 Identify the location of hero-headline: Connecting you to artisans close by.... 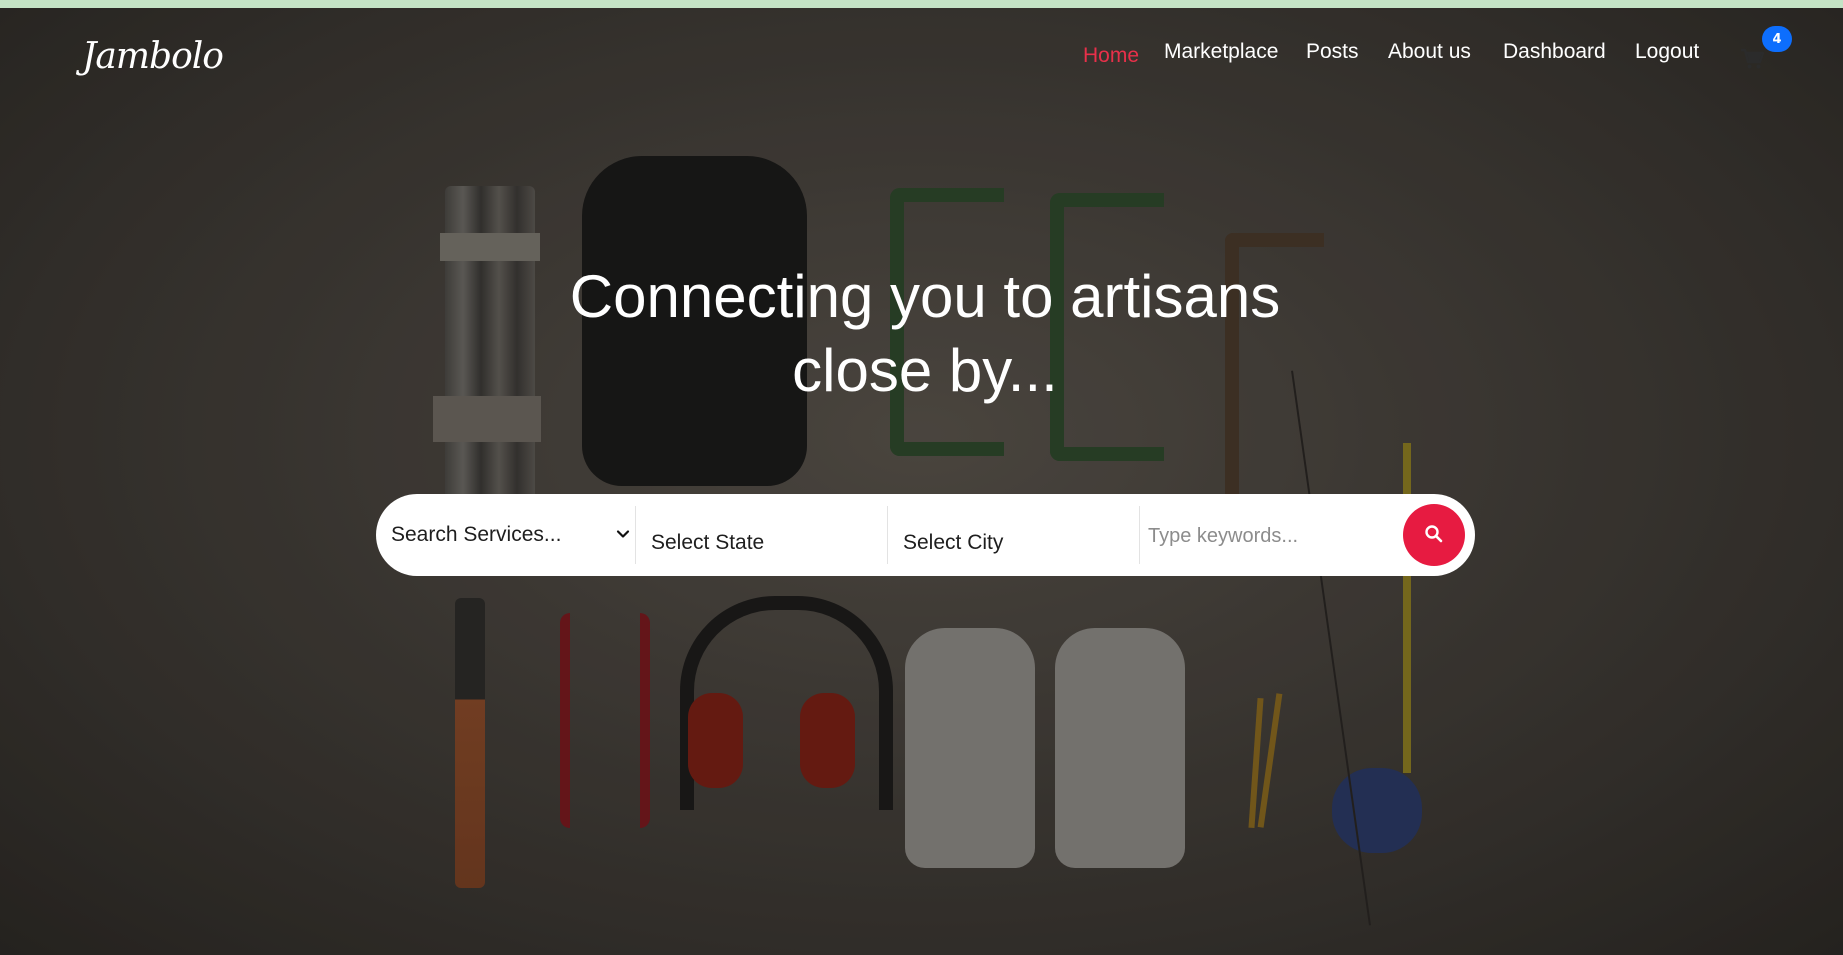
(925, 334).